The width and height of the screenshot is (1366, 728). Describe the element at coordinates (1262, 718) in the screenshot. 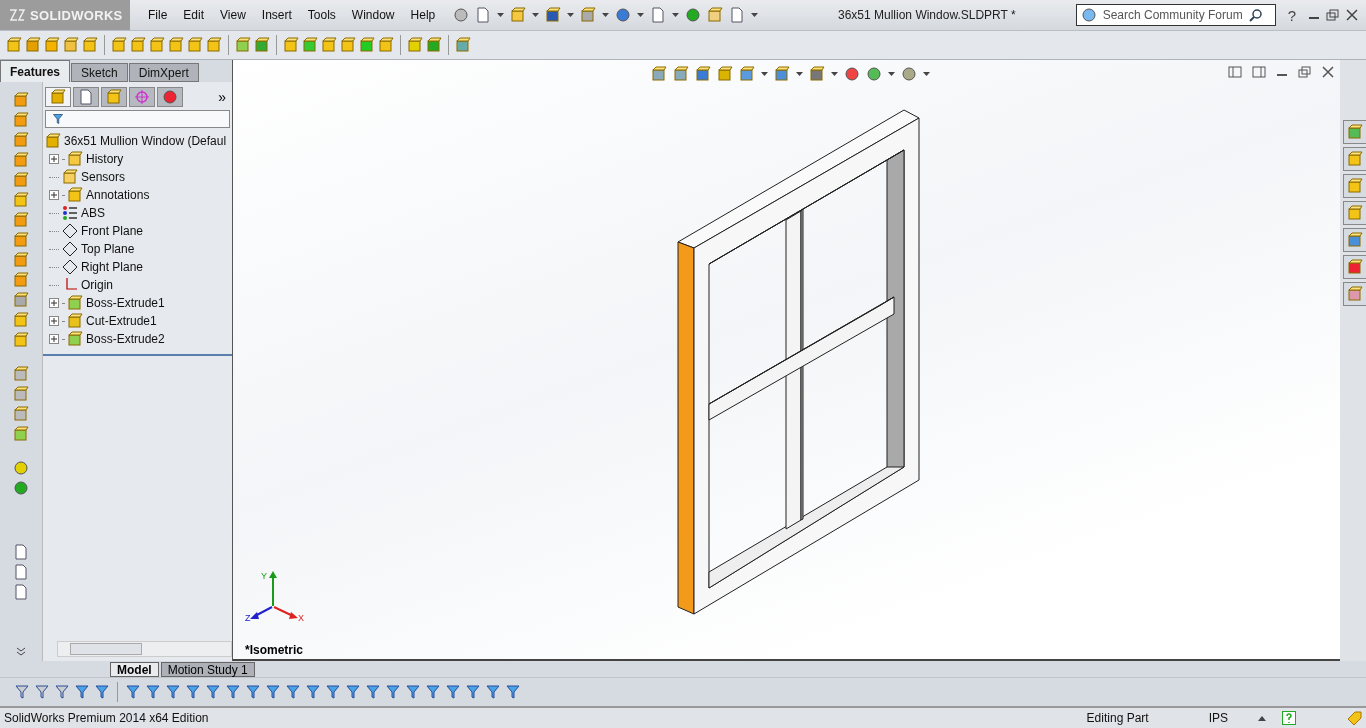

I see `up-arrow-icon` at that location.